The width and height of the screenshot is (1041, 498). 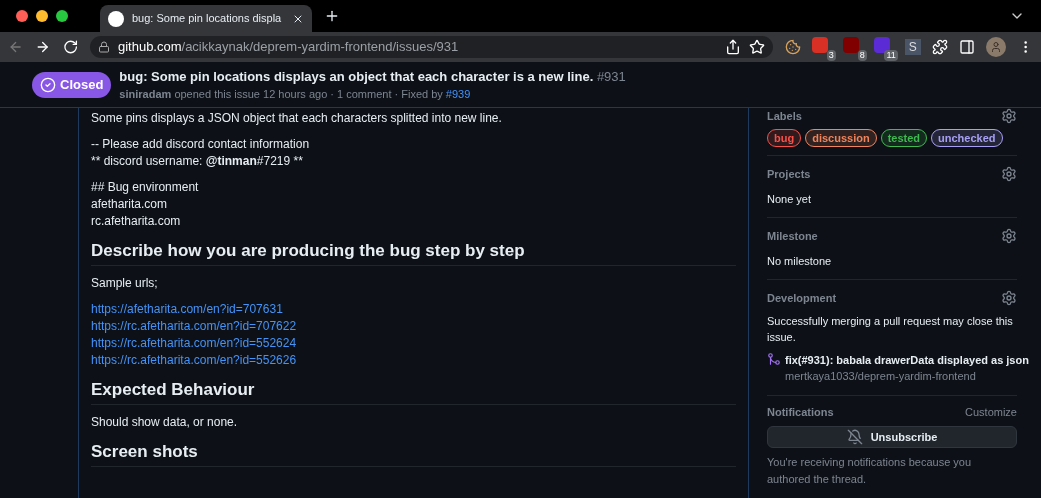 What do you see at coordinates (881, 376) in the screenshot?
I see `repository-name: mertkaya1033/deprem-yardim-frontend` at bounding box center [881, 376].